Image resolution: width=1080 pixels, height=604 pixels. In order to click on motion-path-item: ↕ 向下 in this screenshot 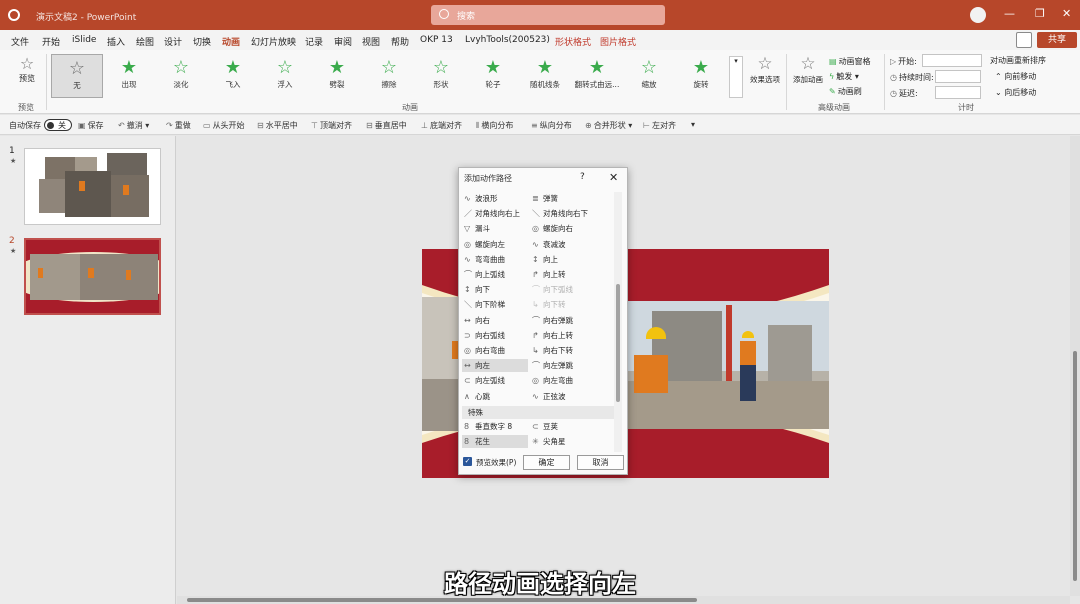, I will do `click(495, 289)`.